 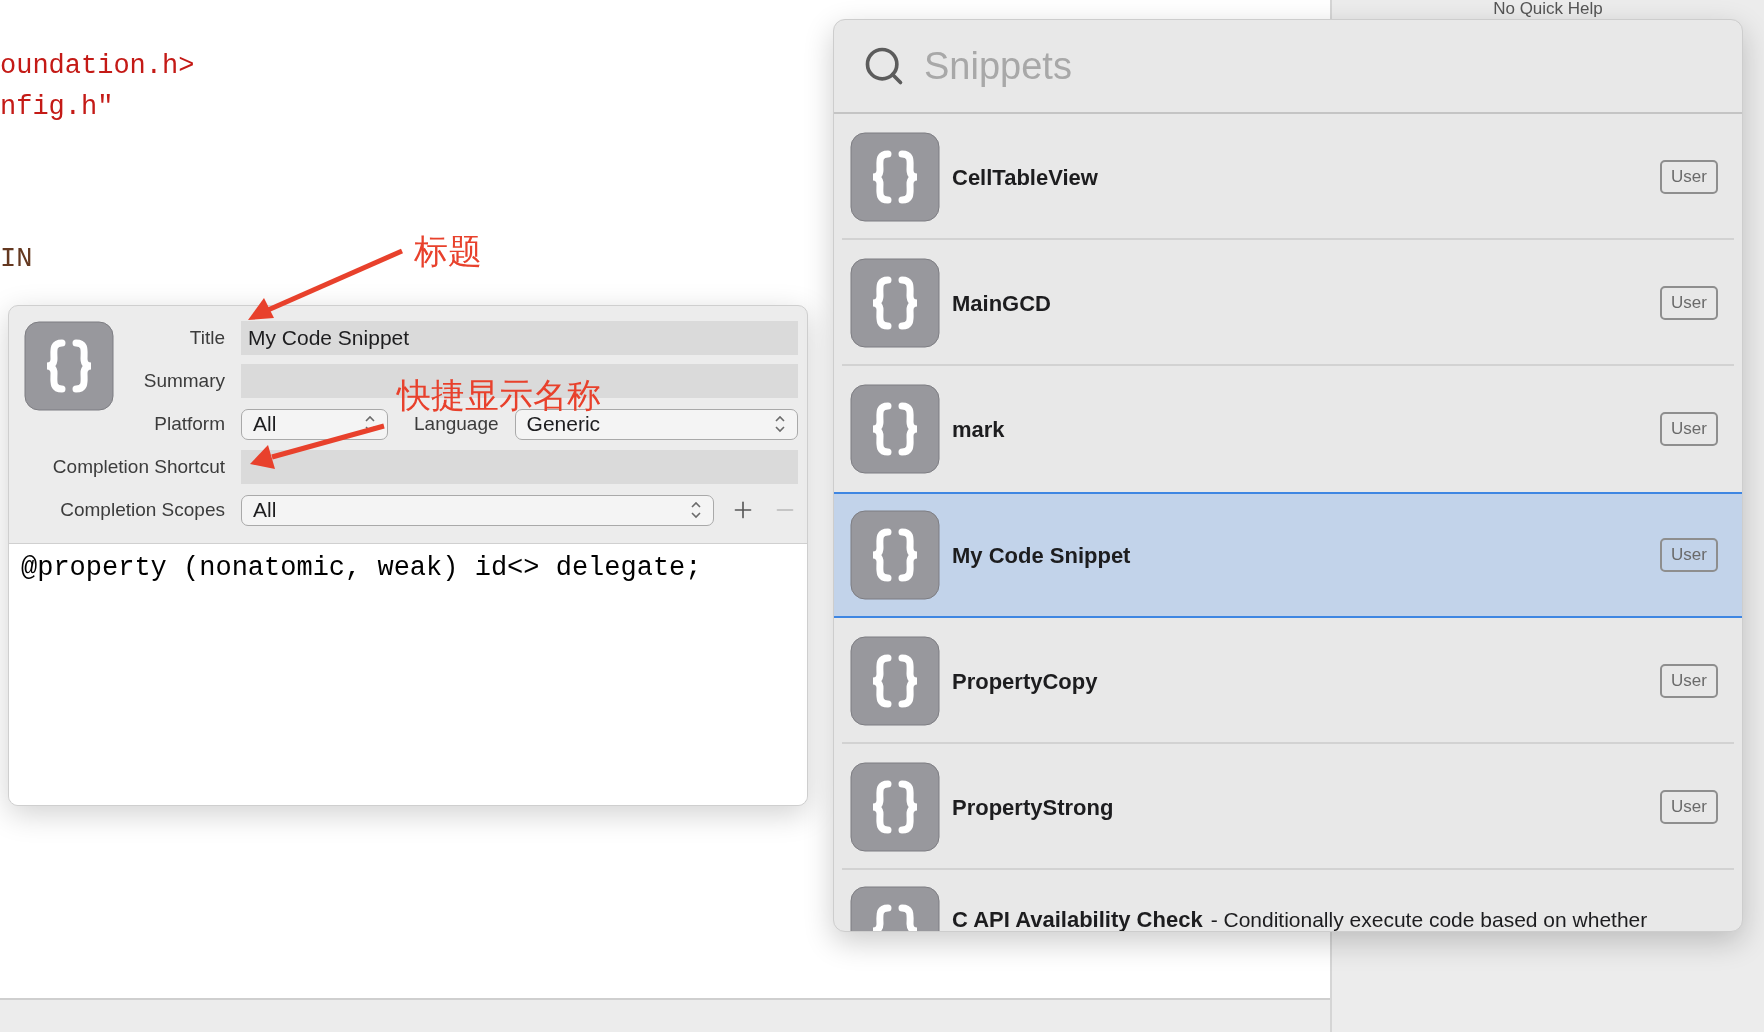 What do you see at coordinates (448, 251) in the screenshot?
I see `annotation-label: 标题` at bounding box center [448, 251].